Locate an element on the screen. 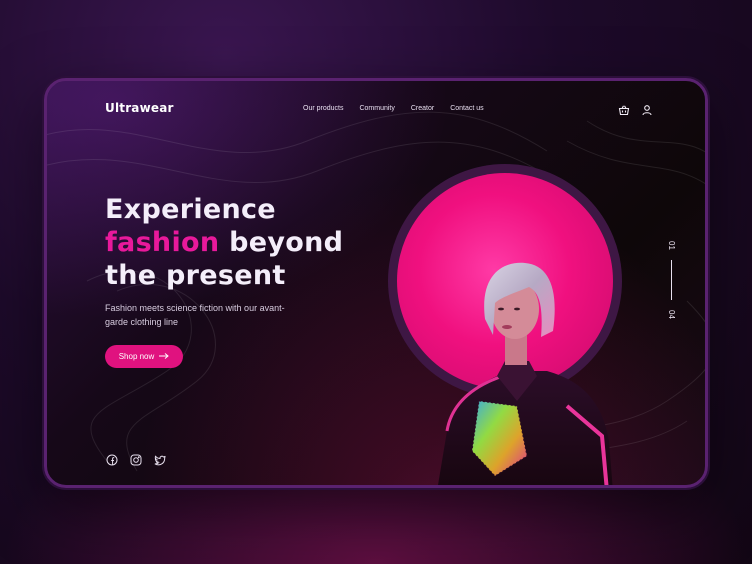  hero-title: Experience fashion beyond the present is located at coordinates (224, 242).